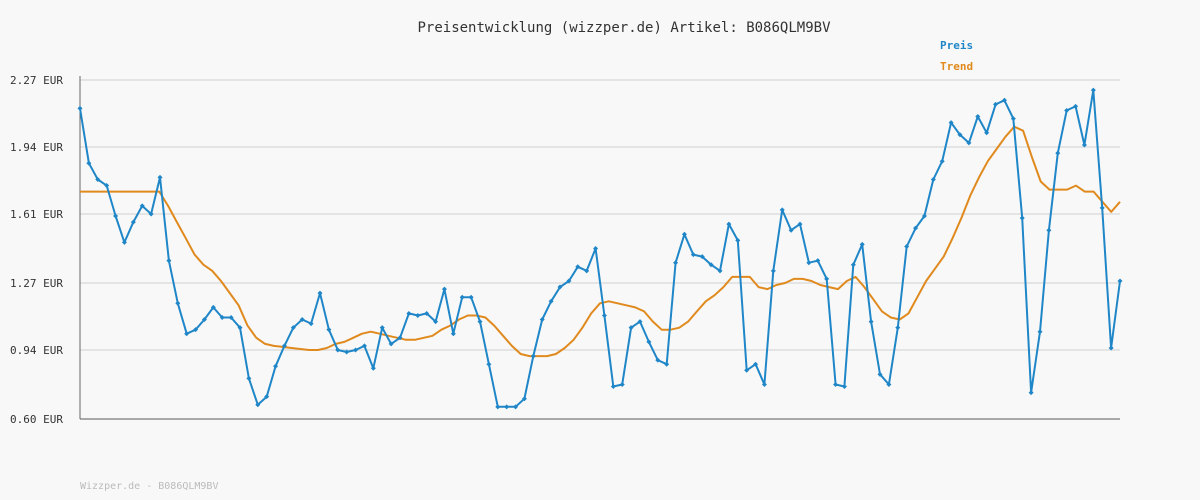 The image size is (1200, 500). What do you see at coordinates (36, 350) in the screenshot?
I see `y-tick-label: 0.94 EUR` at bounding box center [36, 350].